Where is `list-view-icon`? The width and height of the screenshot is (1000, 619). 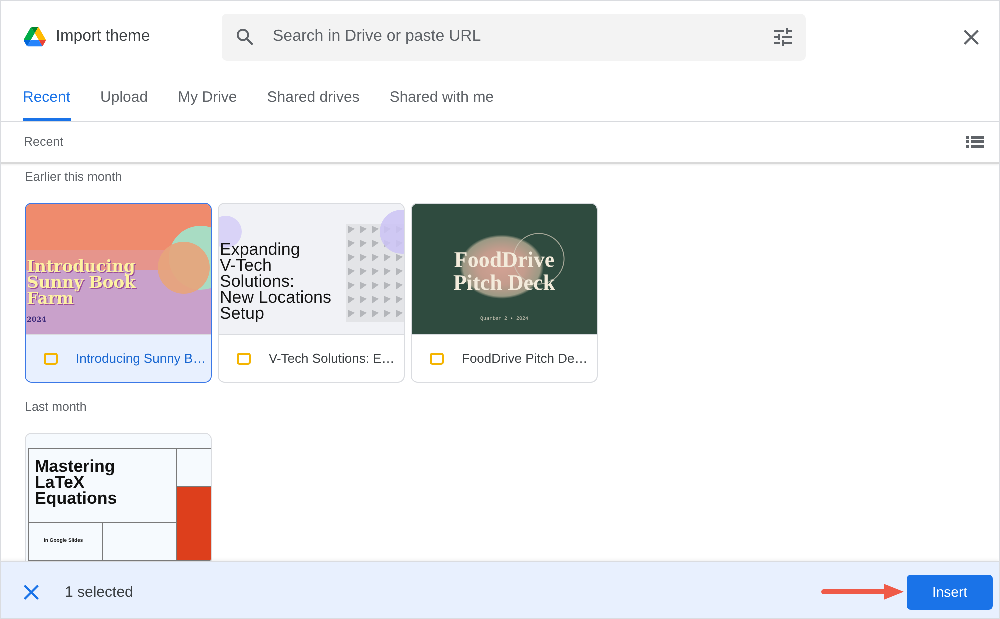 list-view-icon is located at coordinates (975, 142).